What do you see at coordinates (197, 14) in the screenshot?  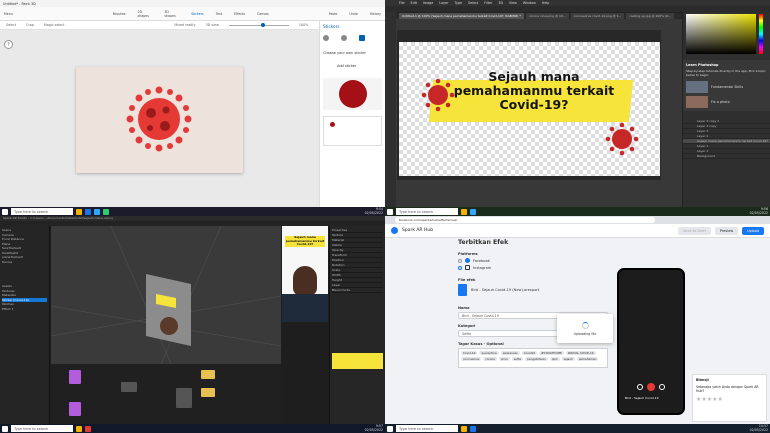 I see `tool-stickers: Stickers` at bounding box center [197, 14].